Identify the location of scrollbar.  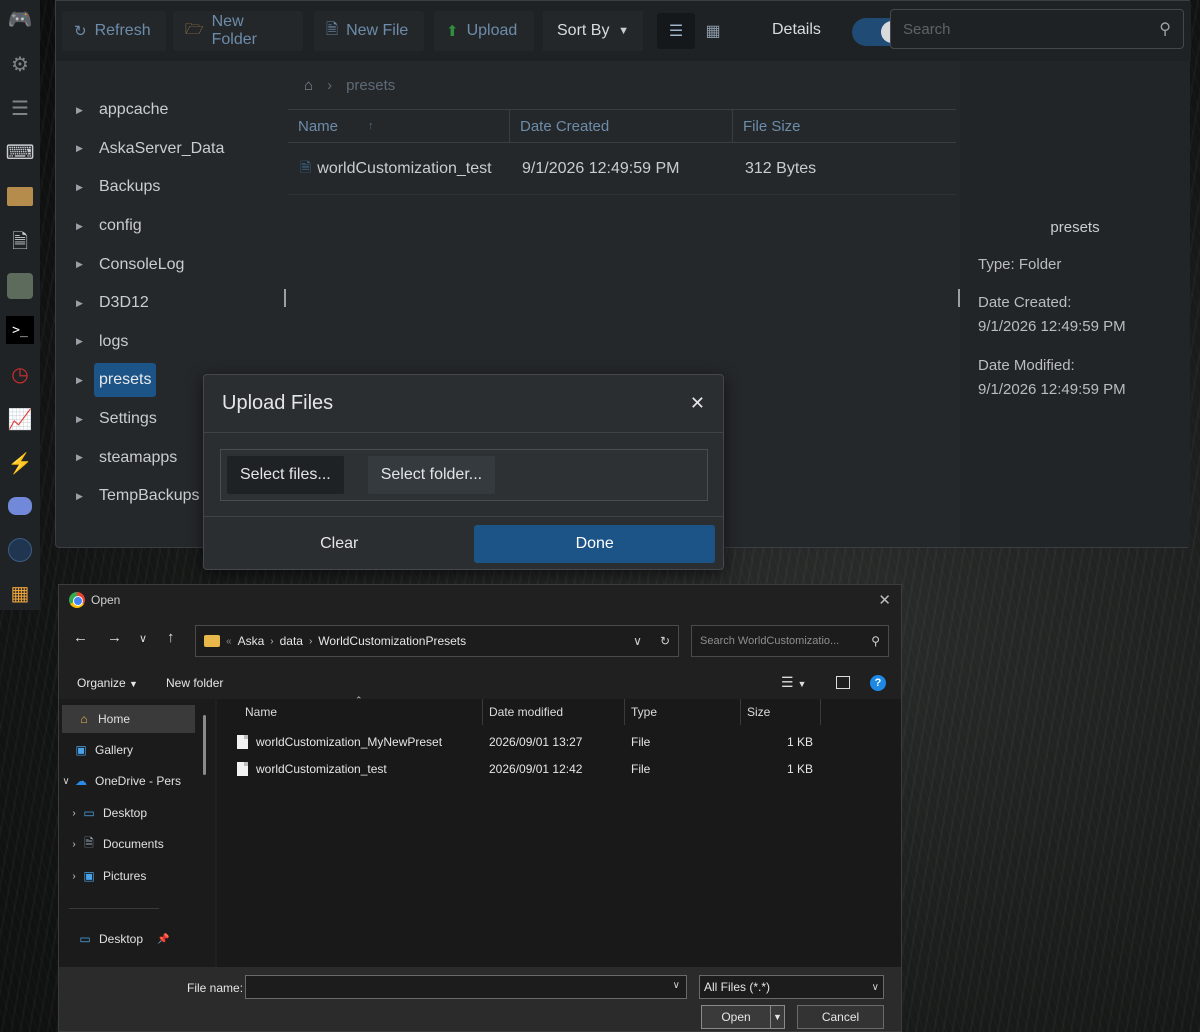
(204, 745).